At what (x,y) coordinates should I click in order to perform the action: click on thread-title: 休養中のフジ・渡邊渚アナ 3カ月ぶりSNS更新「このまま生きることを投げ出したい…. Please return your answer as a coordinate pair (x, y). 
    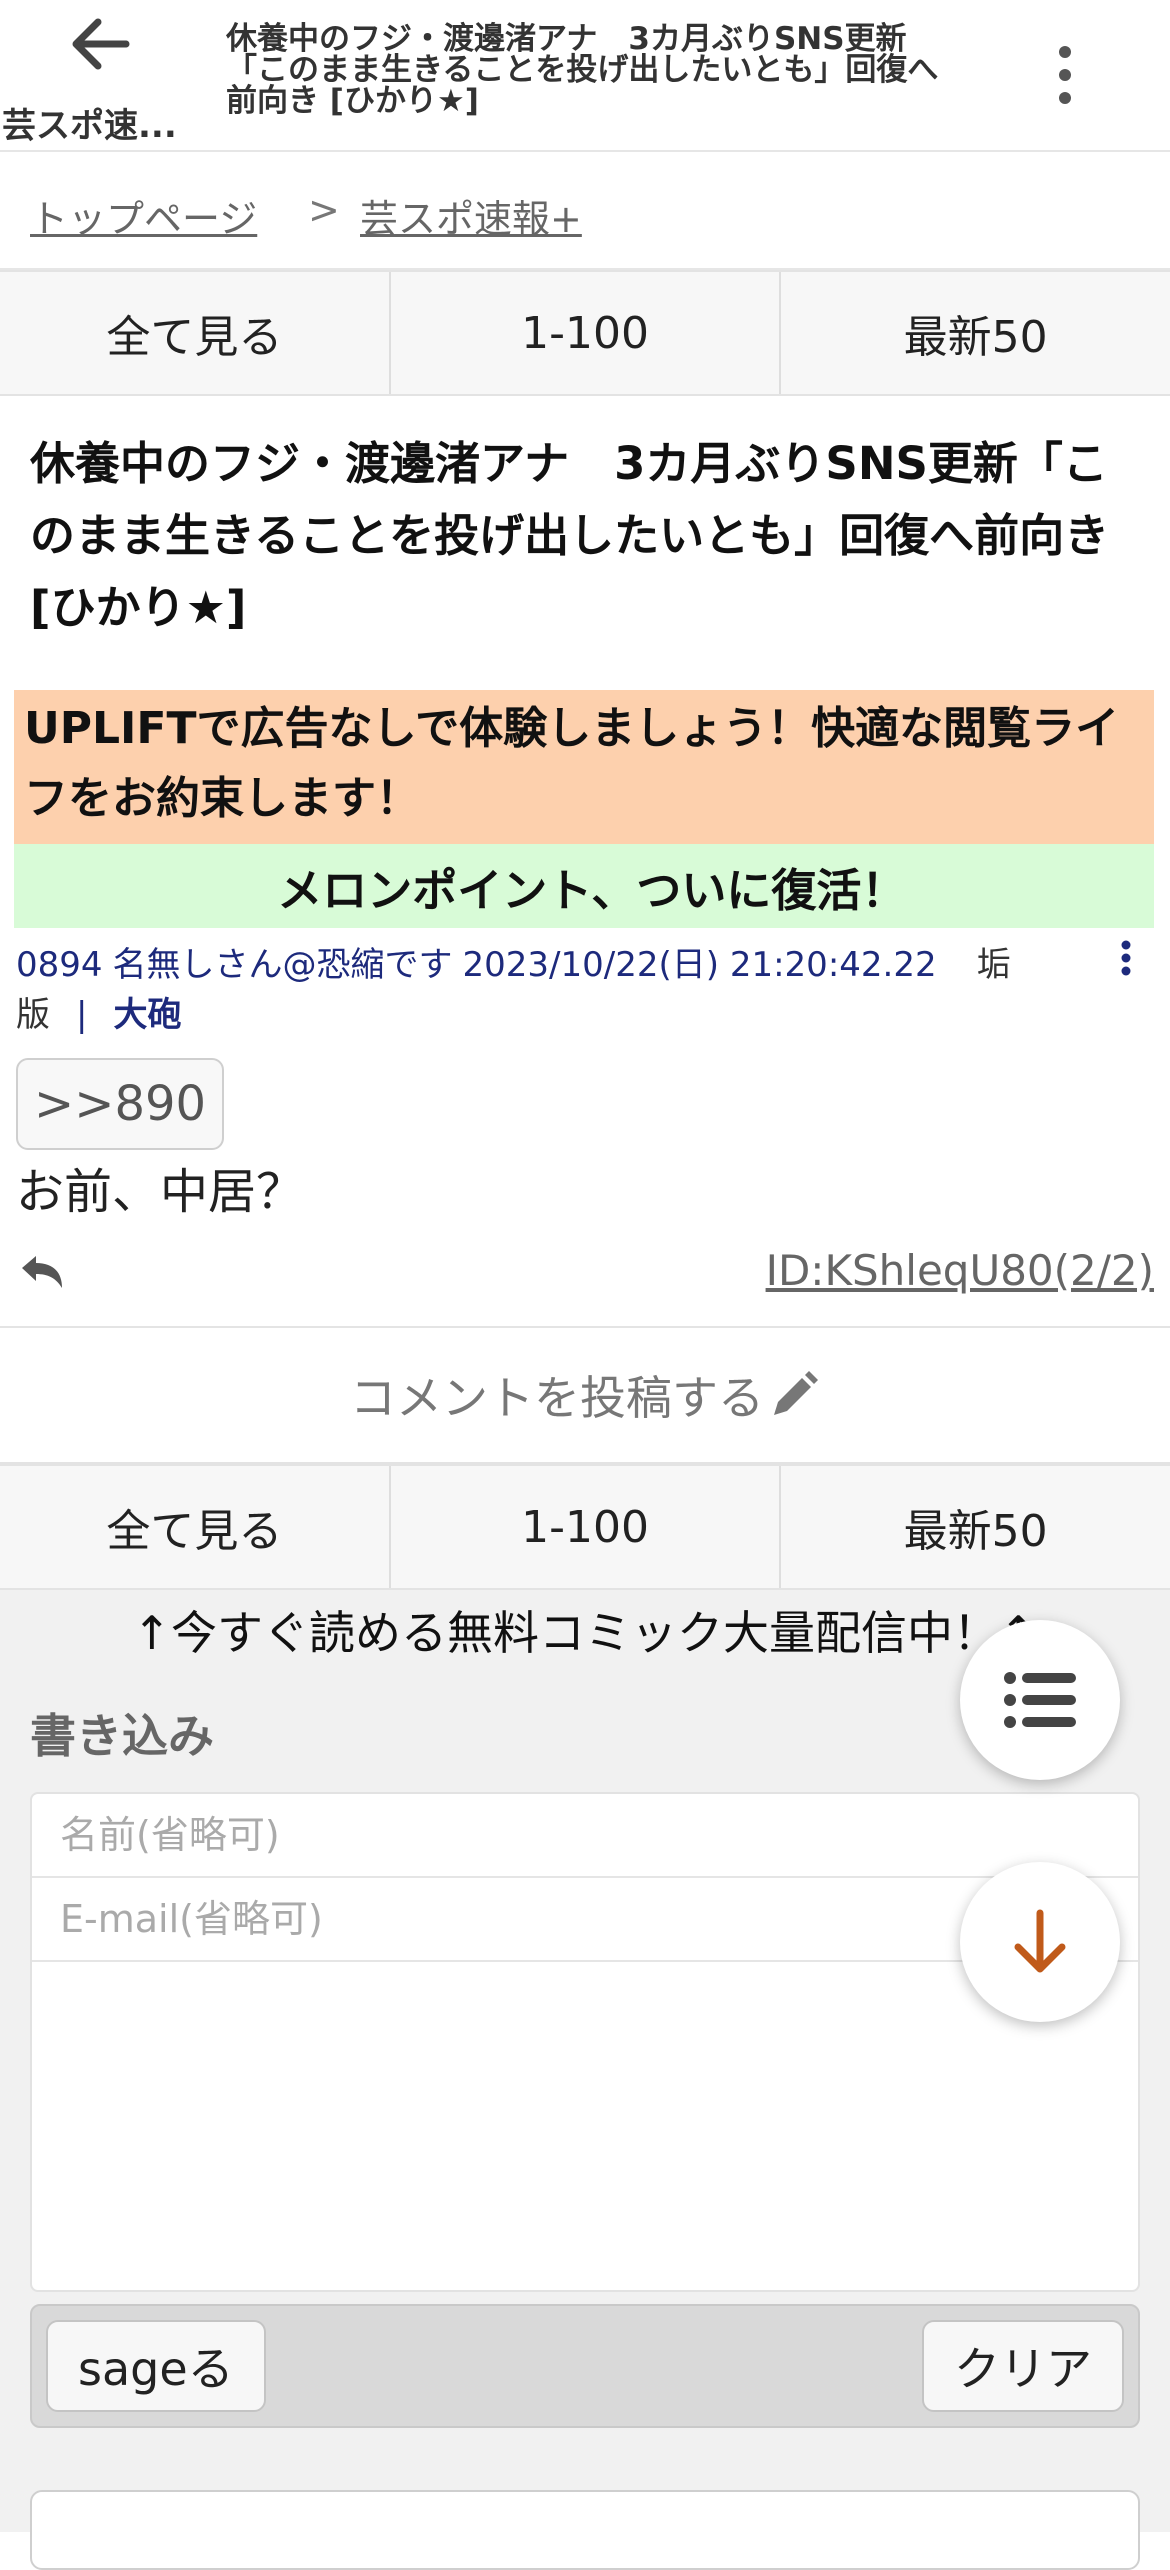
    Looking at the image, I should click on (570, 535).